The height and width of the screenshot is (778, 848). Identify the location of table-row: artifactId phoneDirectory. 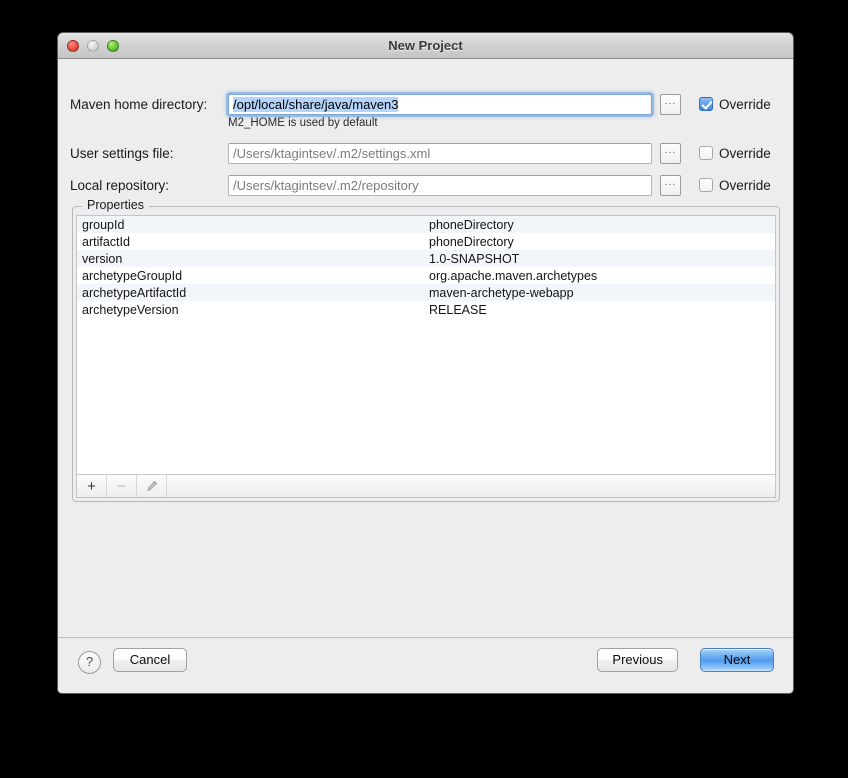
(426, 241).